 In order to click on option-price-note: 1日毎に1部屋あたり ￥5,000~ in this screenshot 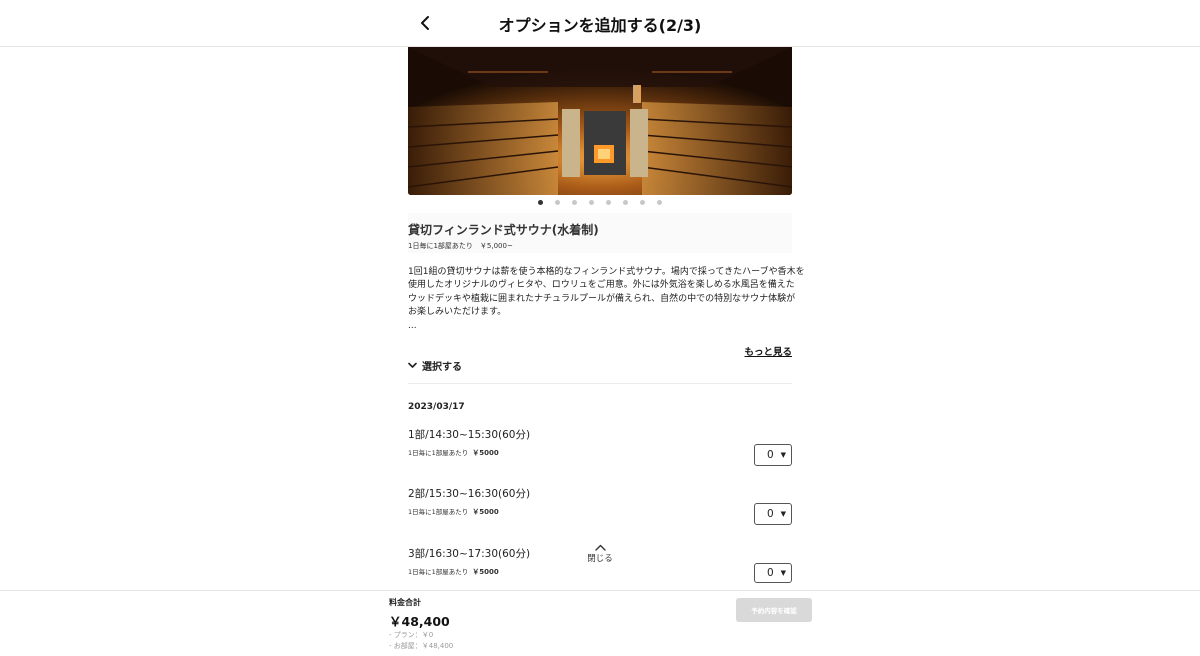, I will do `click(460, 246)`.